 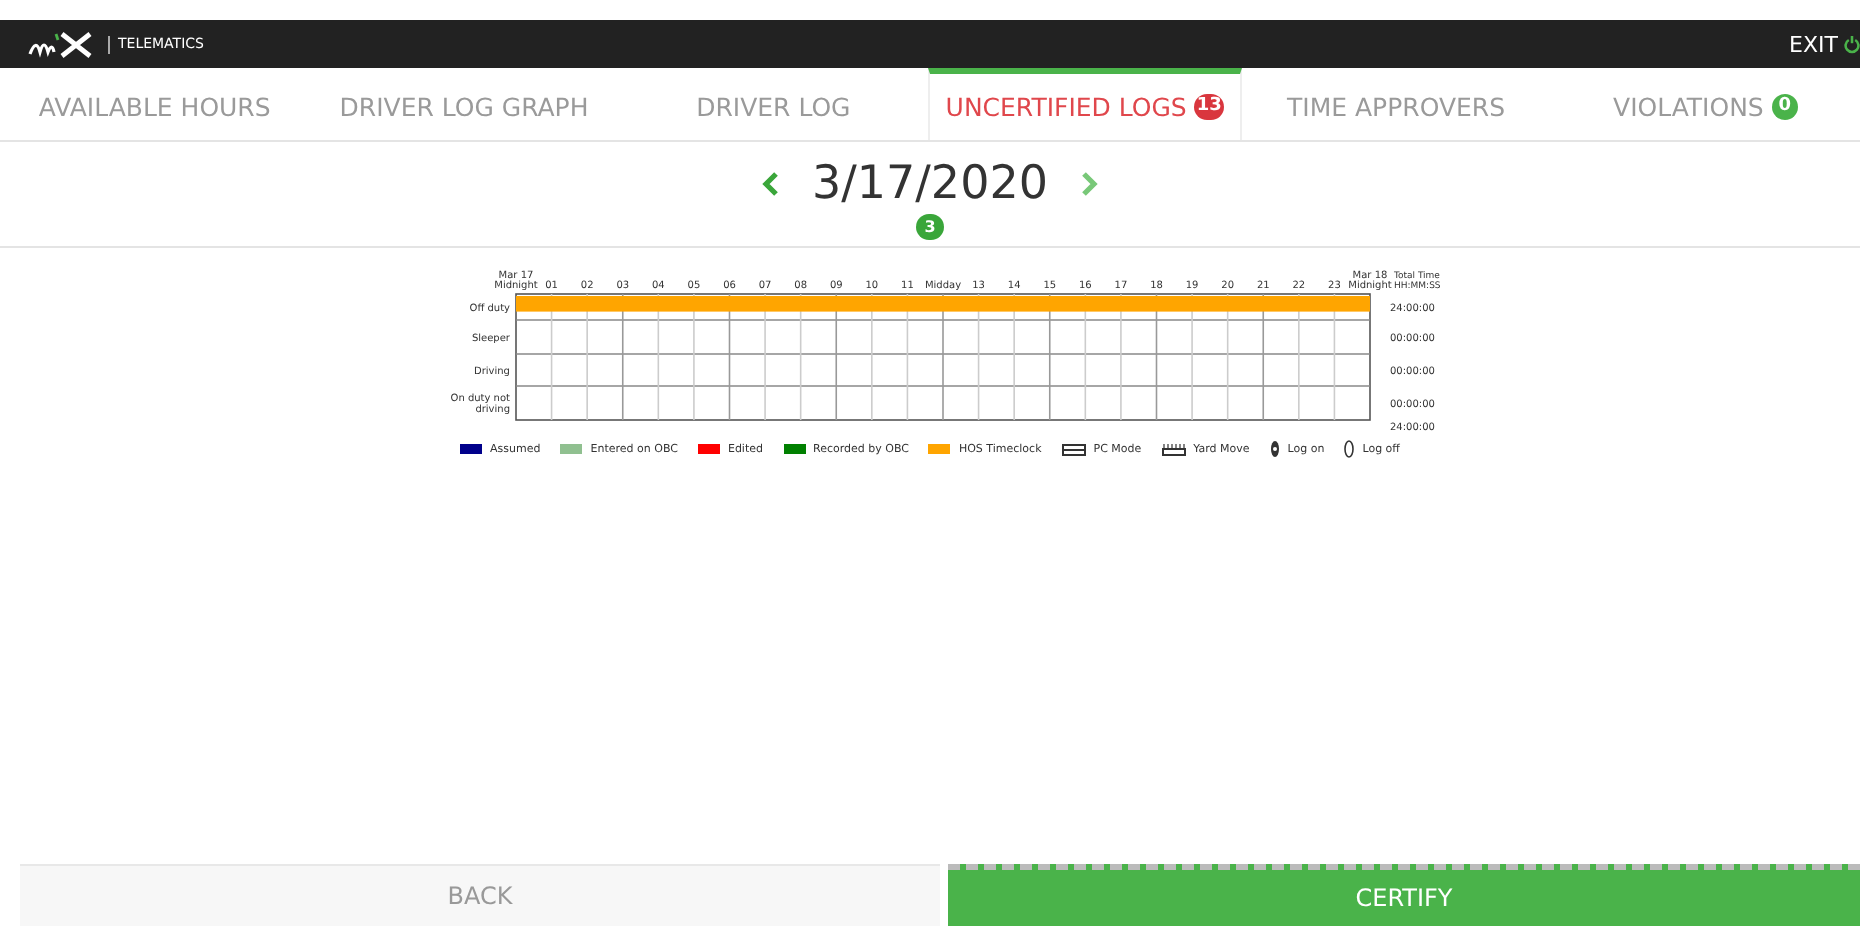 I want to click on ruler-icon, so click(x=1173, y=449).